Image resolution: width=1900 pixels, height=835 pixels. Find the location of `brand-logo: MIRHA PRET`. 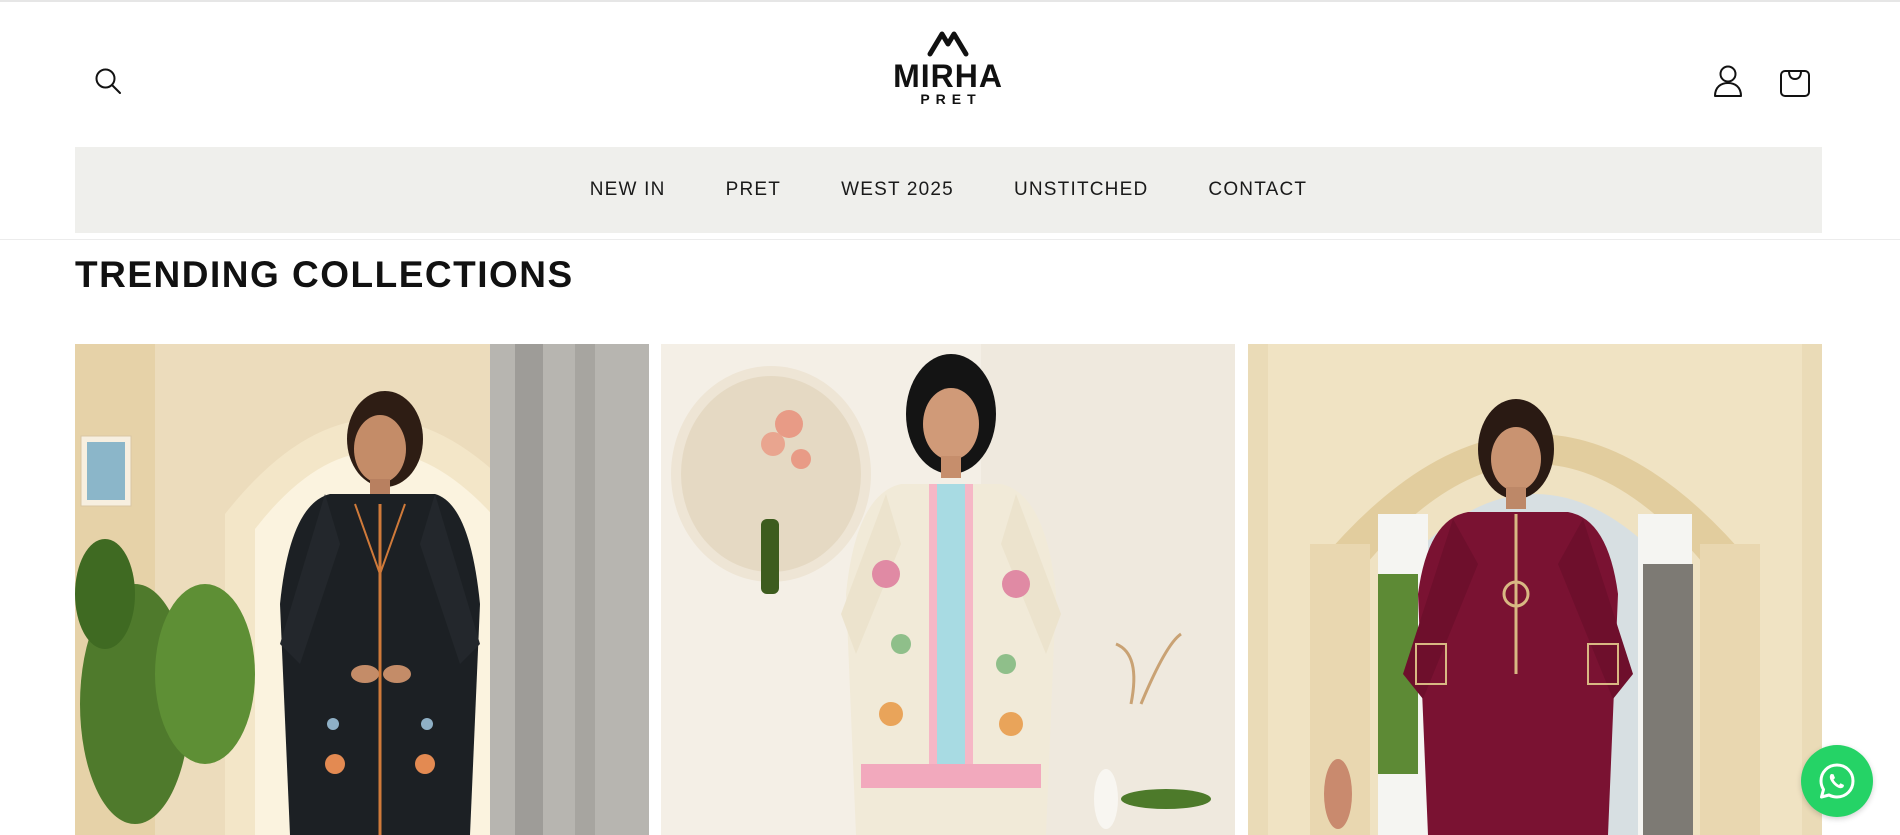

brand-logo: MIRHA PRET is located at coordinates (948, 73).